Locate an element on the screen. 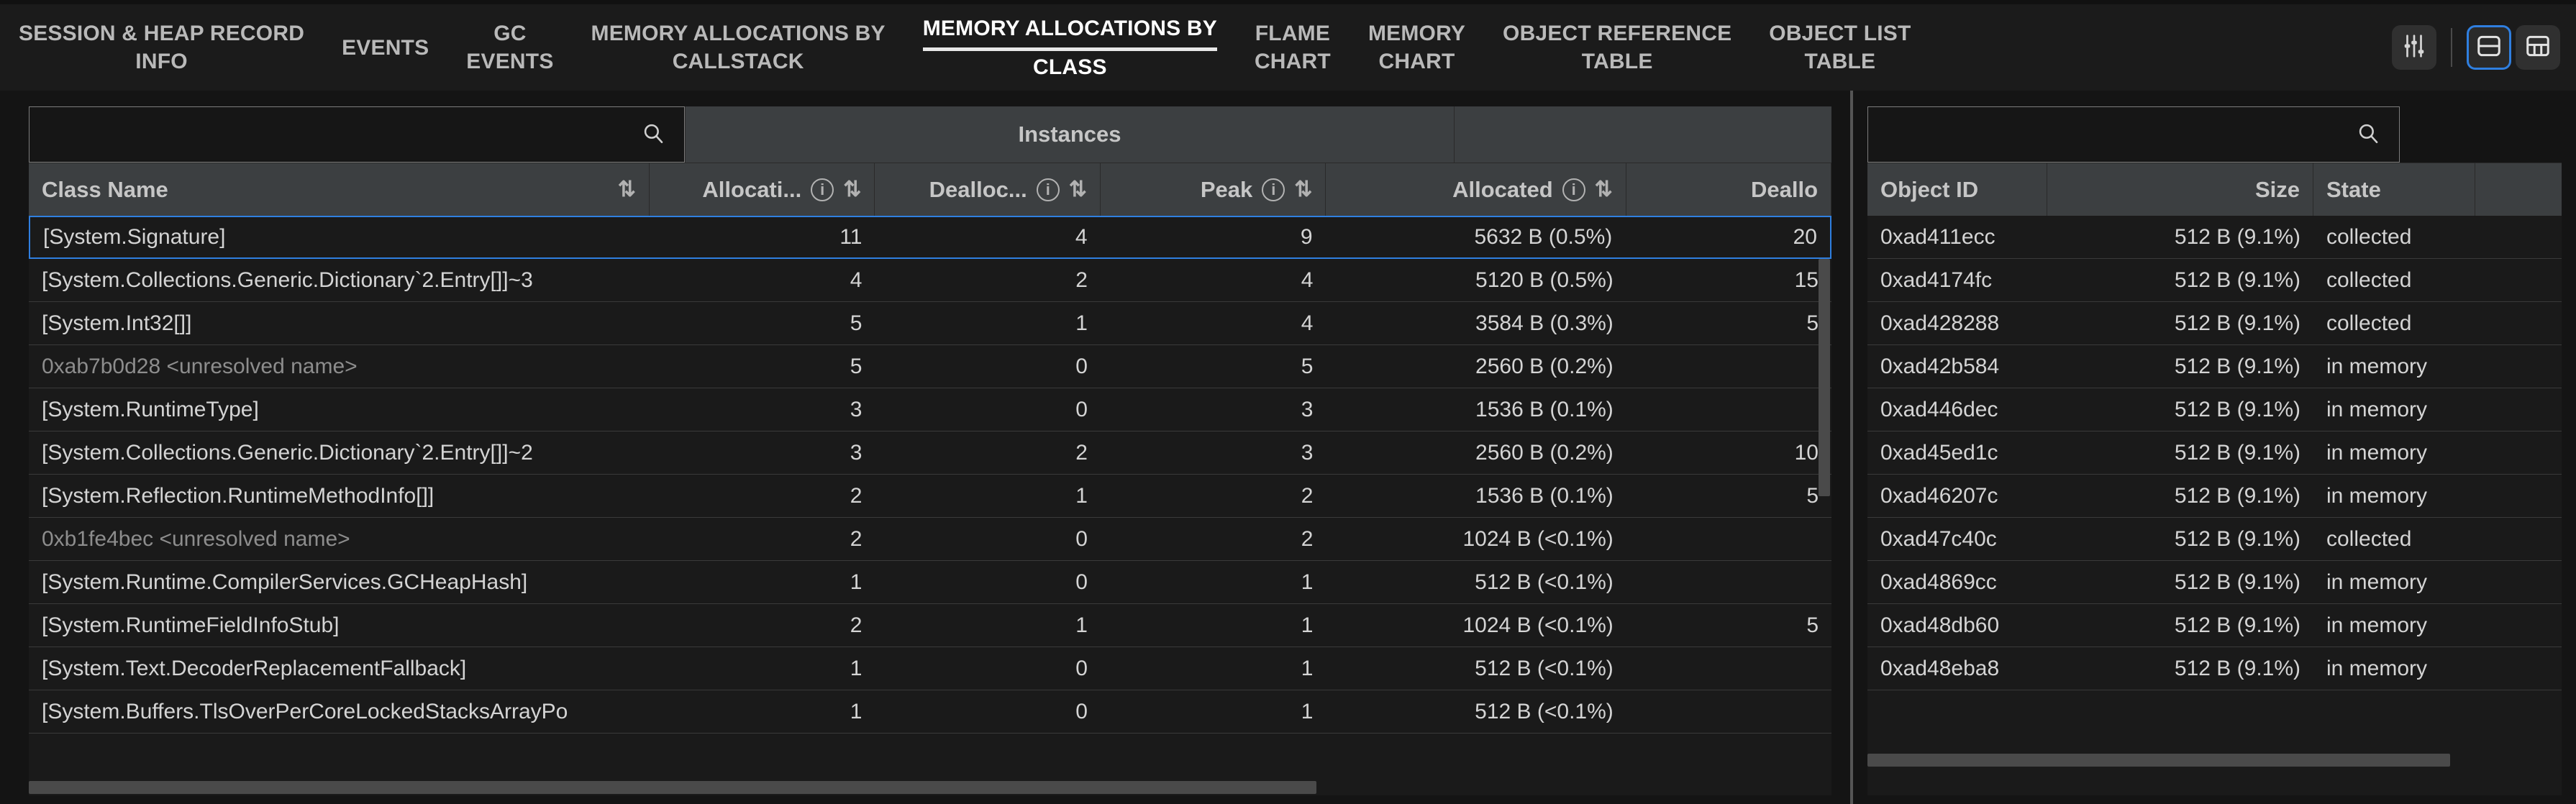 The width and height of the screenshot is (2576, 804). table-row: 0xad428288 512 B (9.1%) collected is located at coordinates (2214, 324).